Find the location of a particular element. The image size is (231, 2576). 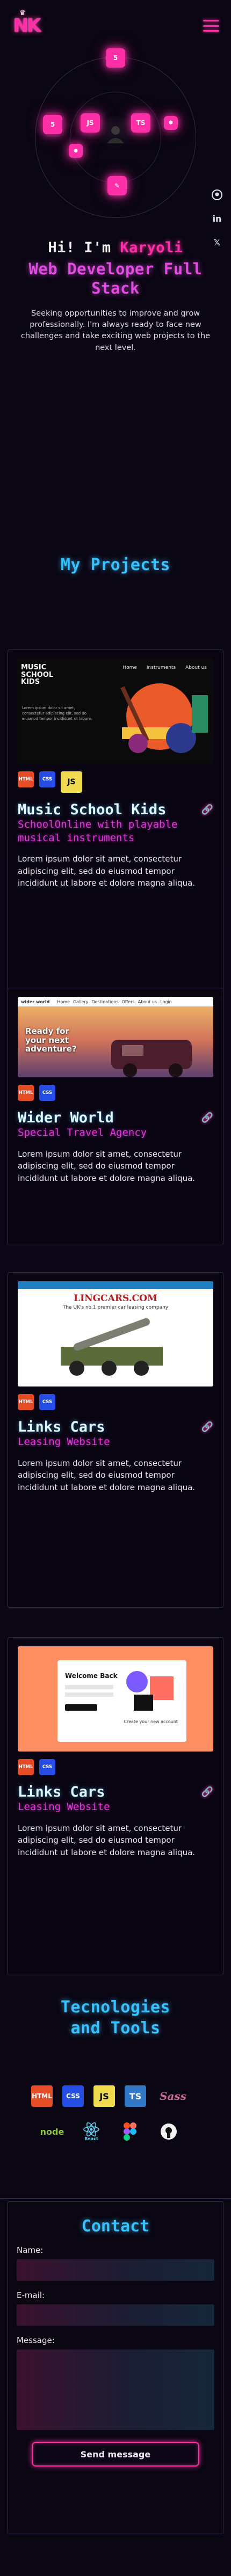

email-label: E-mail: is located at coordinates (31, 2295).